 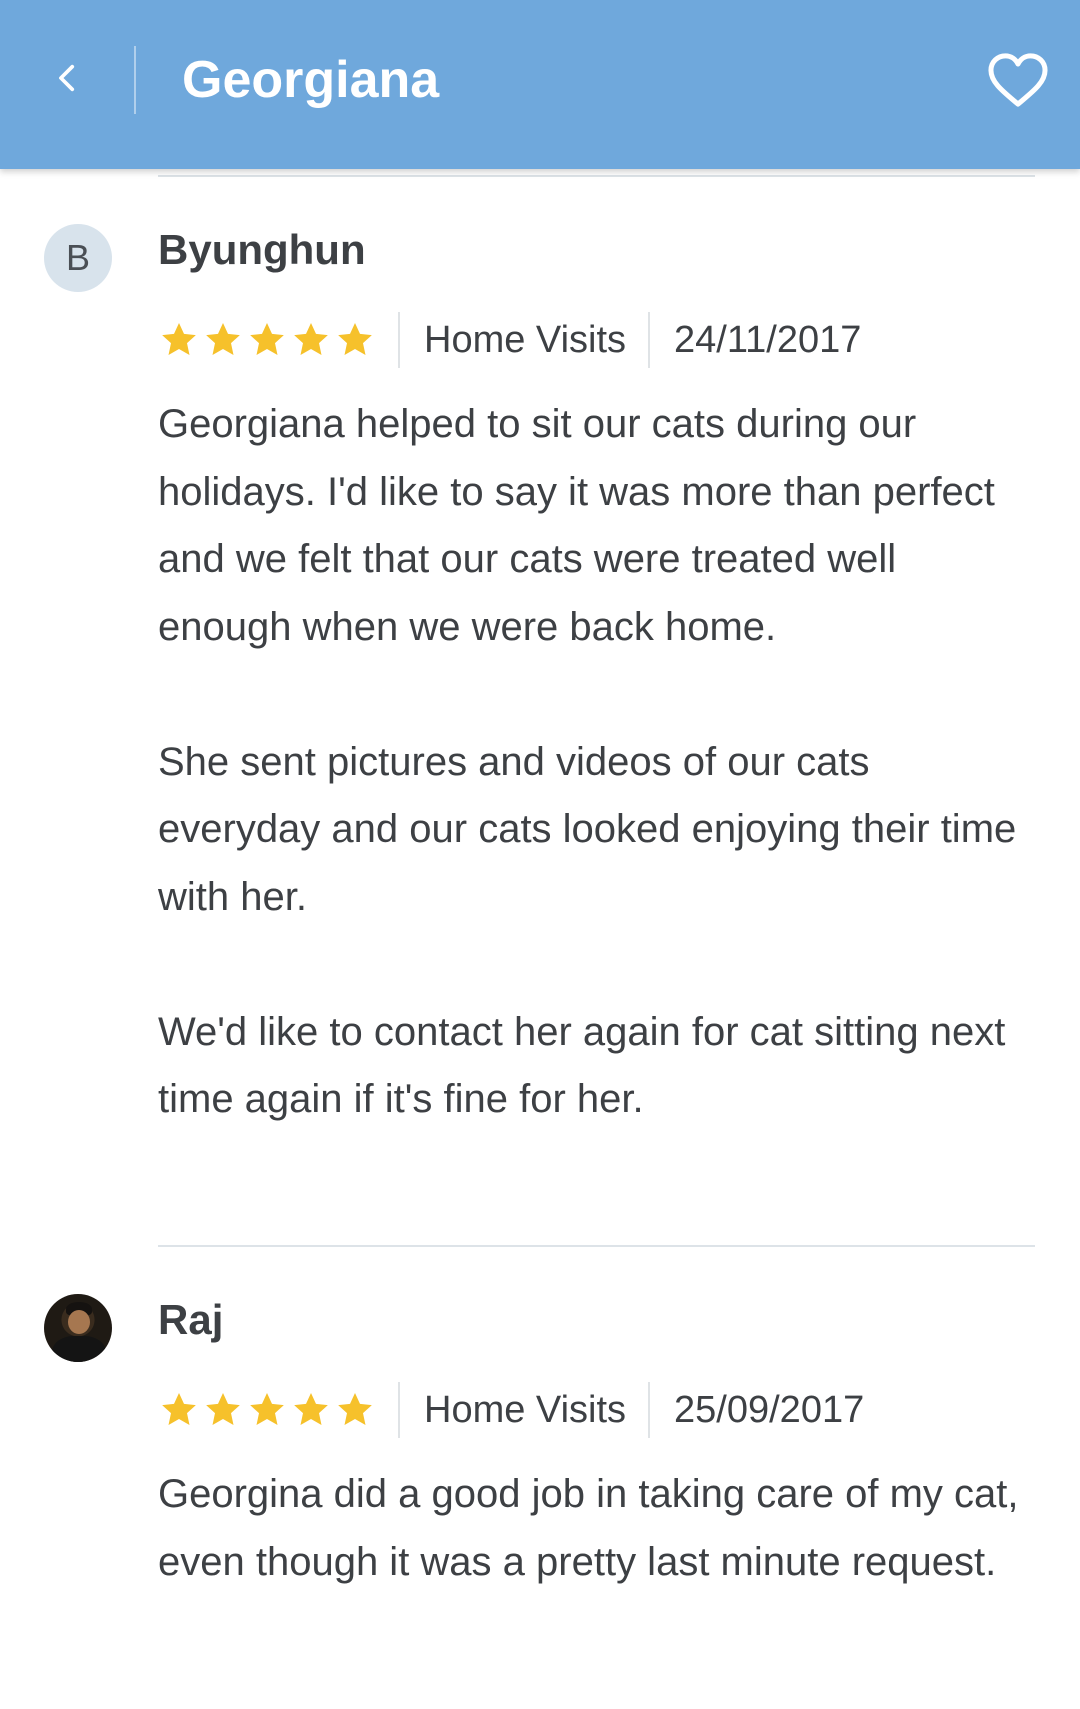 I want to click on back-button, so click(x=68, y=78).